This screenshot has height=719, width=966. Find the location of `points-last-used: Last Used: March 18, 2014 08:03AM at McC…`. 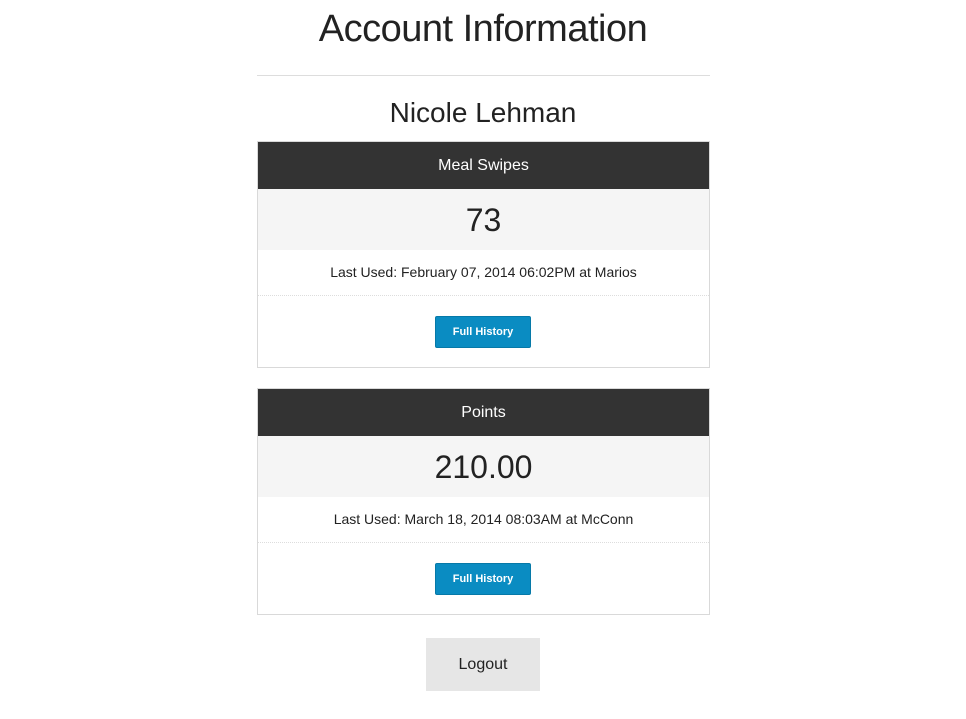

points-last-used: Last Used: March 18, 2014 08:03AM at McC… is located at coordinates (483, 520).